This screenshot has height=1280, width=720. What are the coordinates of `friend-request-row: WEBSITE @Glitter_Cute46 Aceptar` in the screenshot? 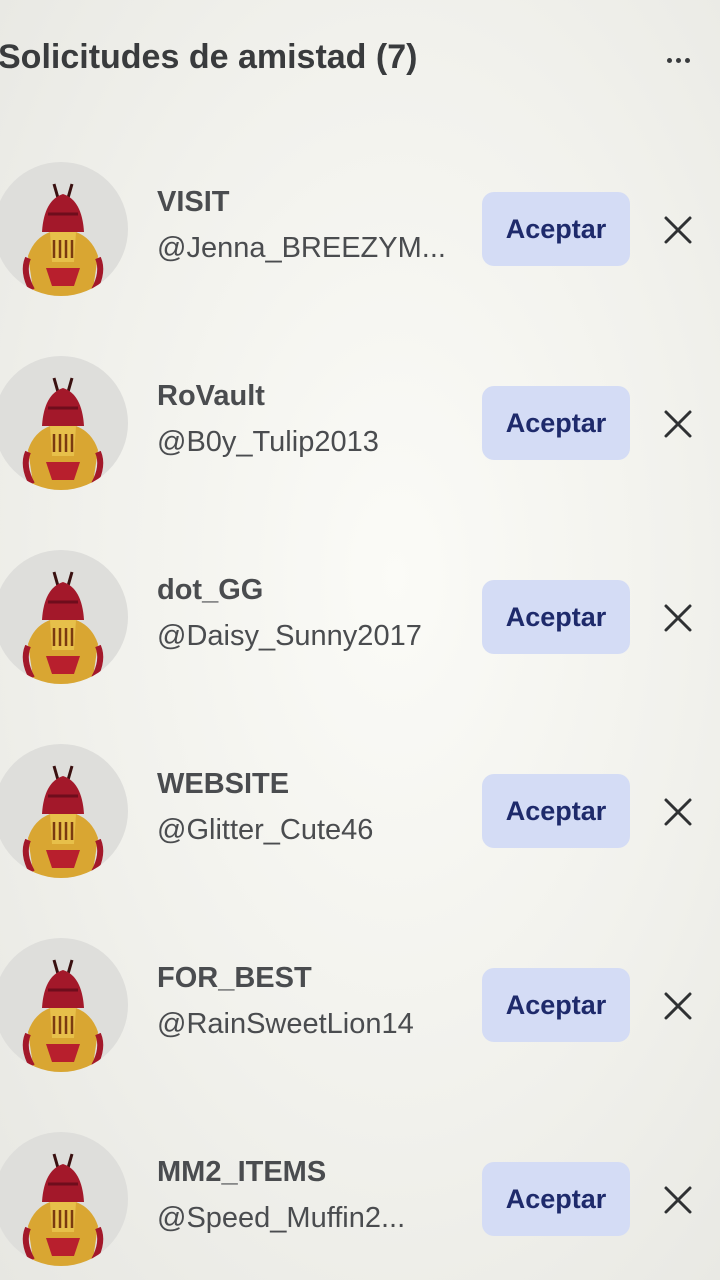 It's located at (360, 814).